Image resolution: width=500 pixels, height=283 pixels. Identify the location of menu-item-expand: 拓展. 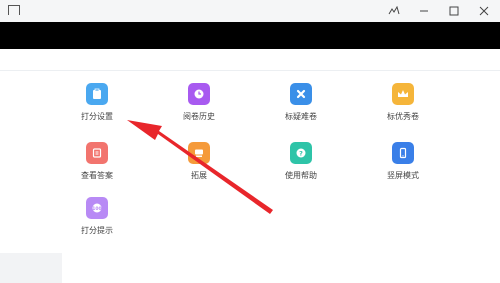
(199, 161).